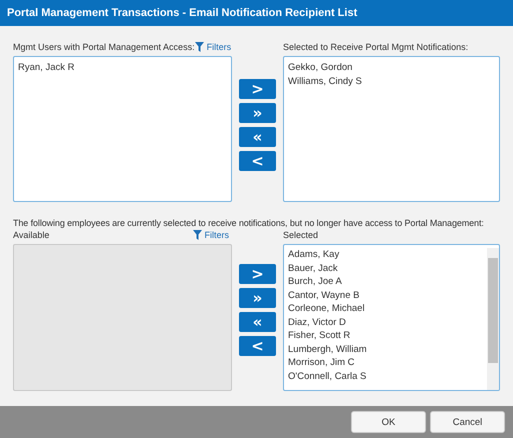 This screenshot has height=438, width=513. What do you see at coordinates (387, 309) in the screenshot?
I see `list-item: Corleone, Michael` at bounding box center [387, 309].